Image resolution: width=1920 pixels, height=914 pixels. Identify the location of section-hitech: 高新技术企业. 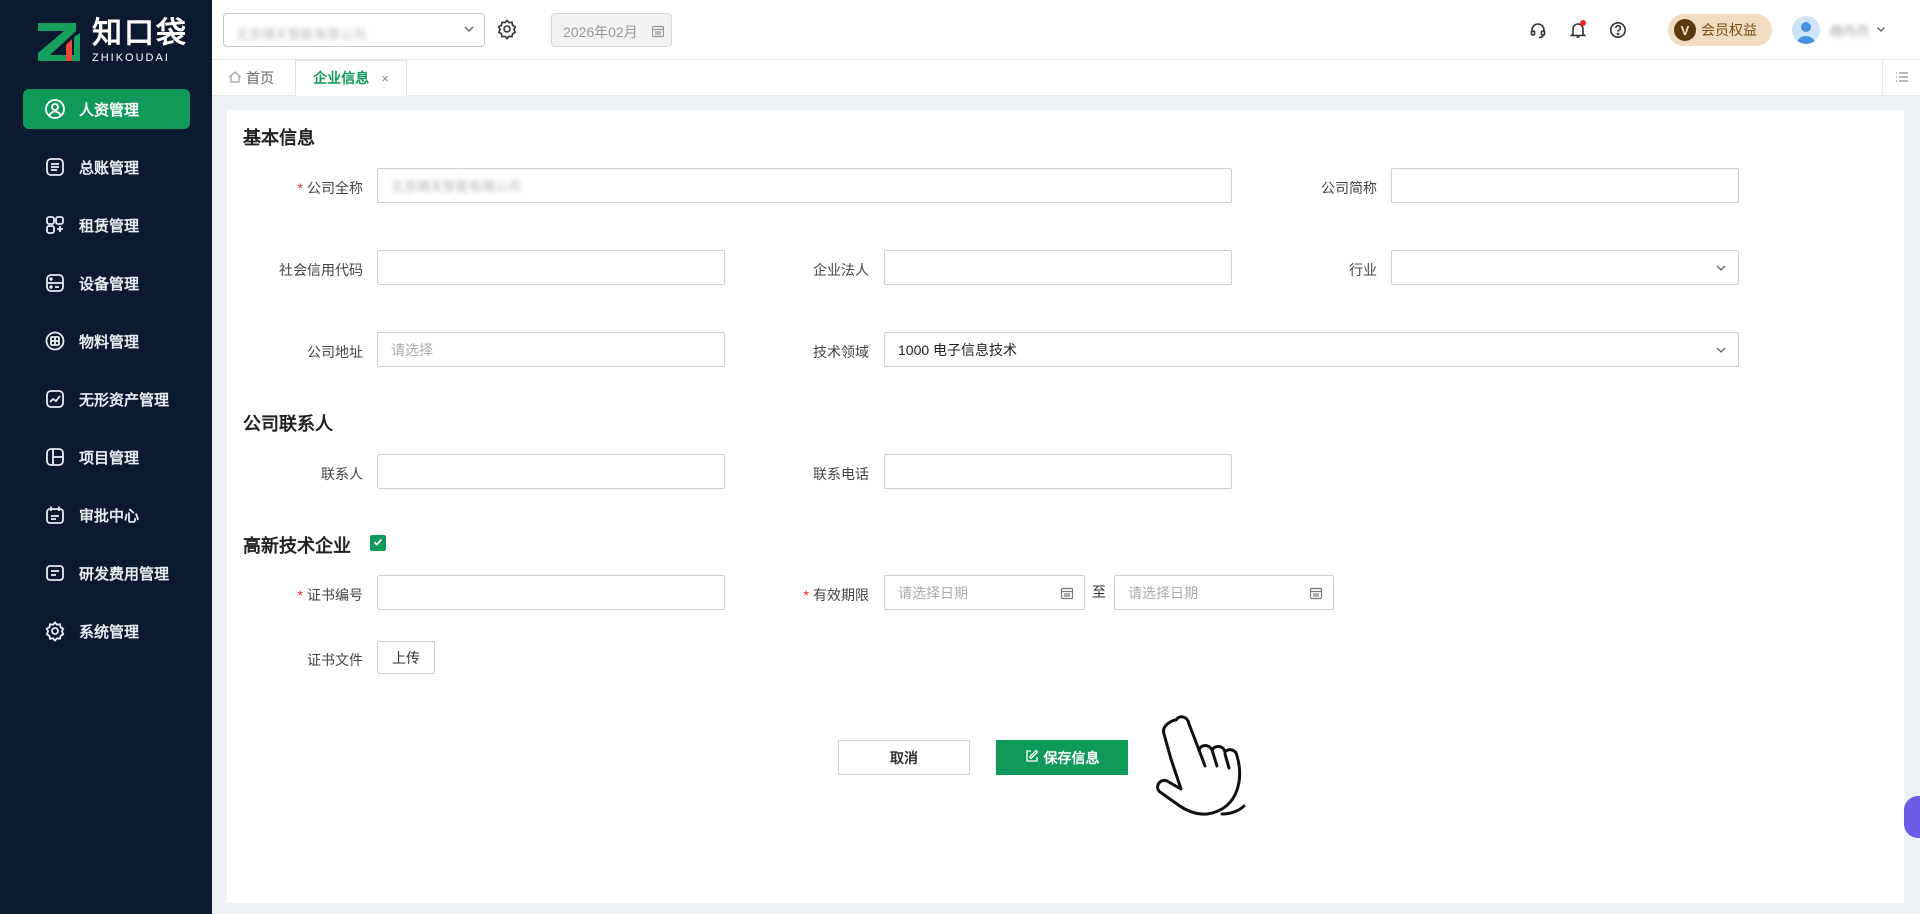
(297, 546).